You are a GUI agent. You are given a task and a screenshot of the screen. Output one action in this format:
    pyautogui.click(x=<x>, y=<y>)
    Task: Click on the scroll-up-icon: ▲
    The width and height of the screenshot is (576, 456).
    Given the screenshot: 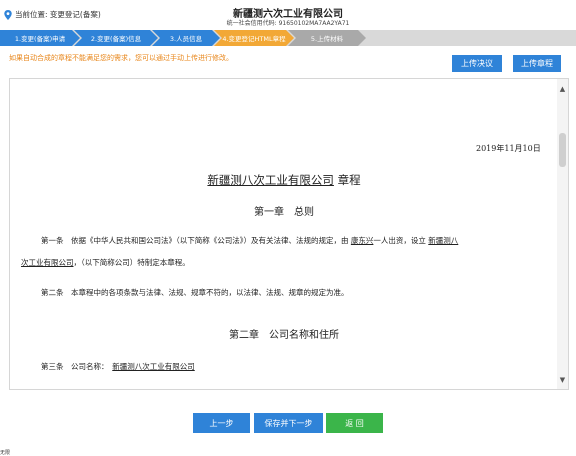 What is the action you would take?
    pyautogui.click(x=562, y=88)
    